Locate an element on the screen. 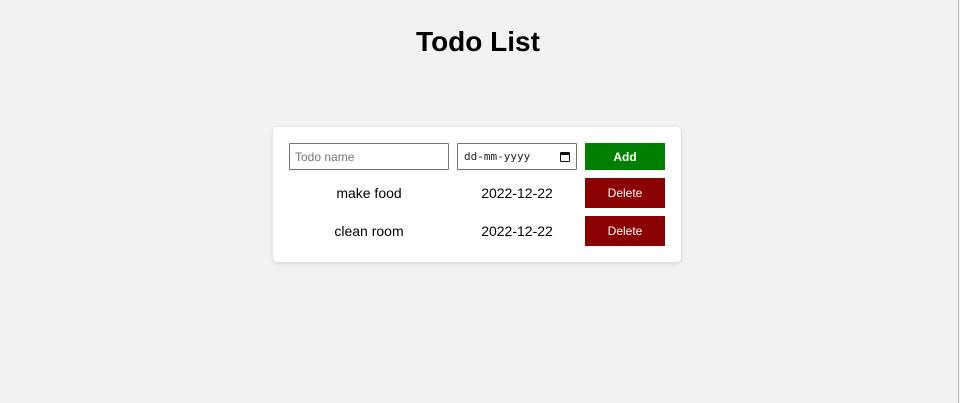 This screenshot has height=403, width=960. add-button: Add is located at coordinates (625, 156).